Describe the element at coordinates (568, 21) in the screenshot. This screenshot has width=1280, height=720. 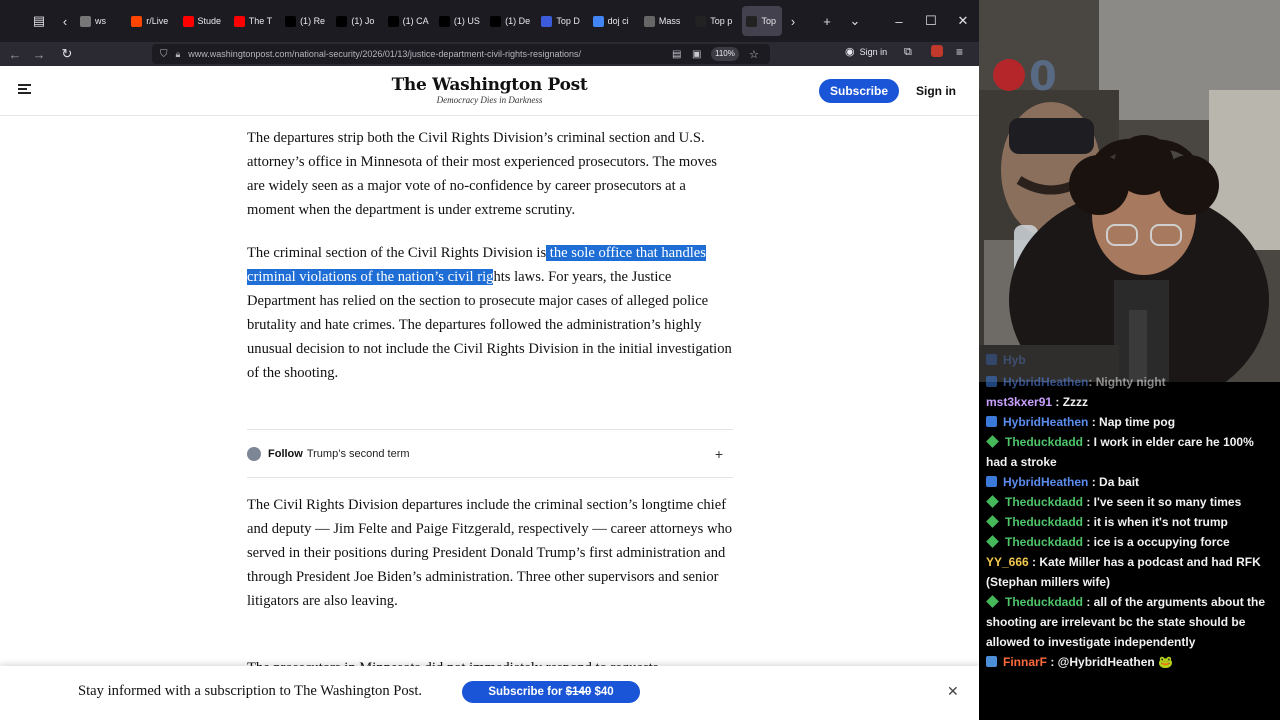
I see `tab-label: Top D` at that location.